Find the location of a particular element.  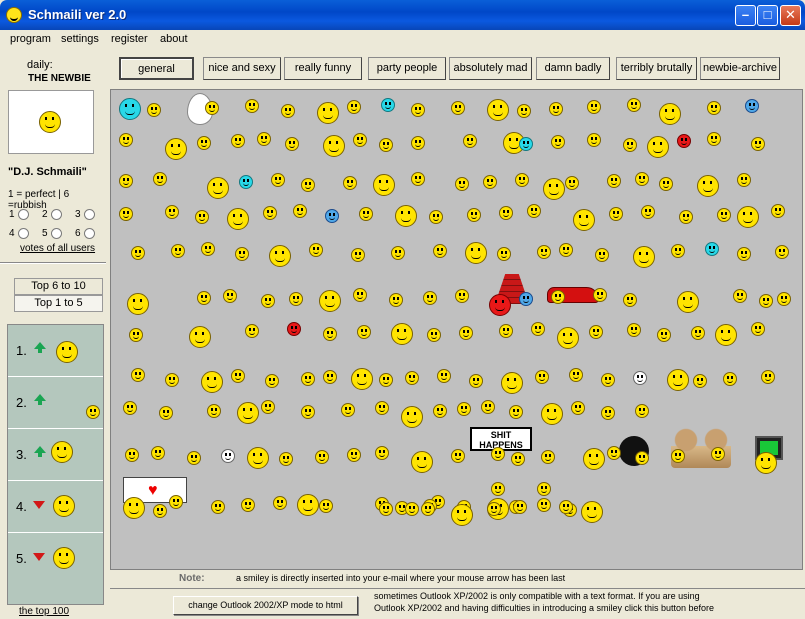

tab-terribly-brutally: terribly brutally is located at coordinates (656, 68).